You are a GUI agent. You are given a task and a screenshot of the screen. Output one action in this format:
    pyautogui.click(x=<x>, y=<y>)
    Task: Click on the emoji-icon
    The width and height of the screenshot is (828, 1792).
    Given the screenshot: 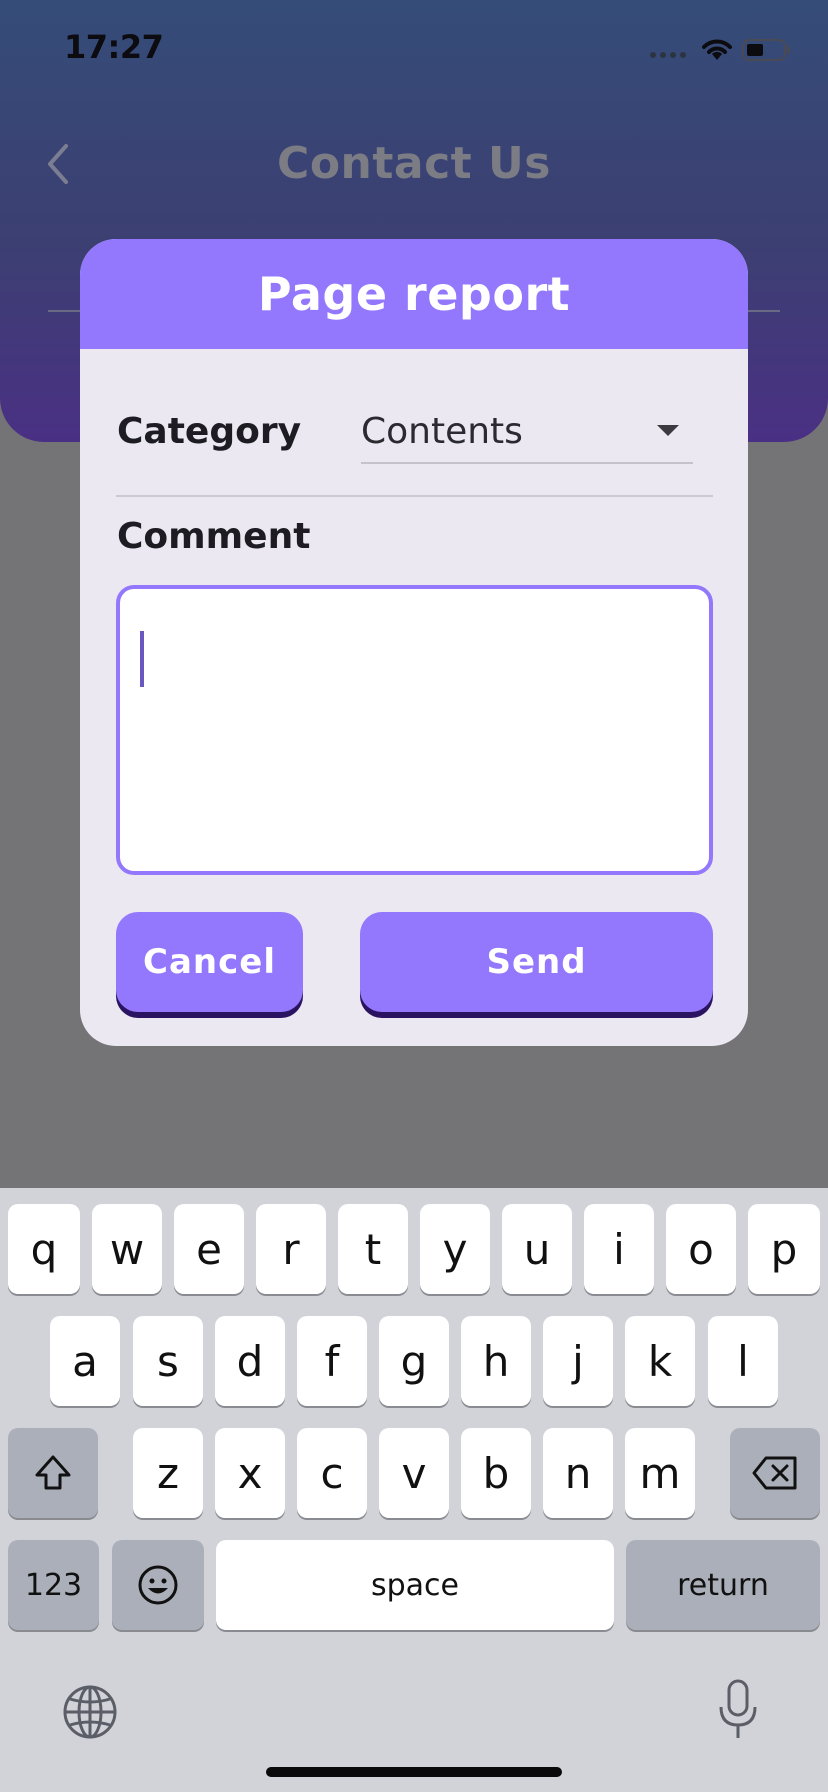 What is the action you would take?
    pyautogui.click(x=158, y=1585)
    